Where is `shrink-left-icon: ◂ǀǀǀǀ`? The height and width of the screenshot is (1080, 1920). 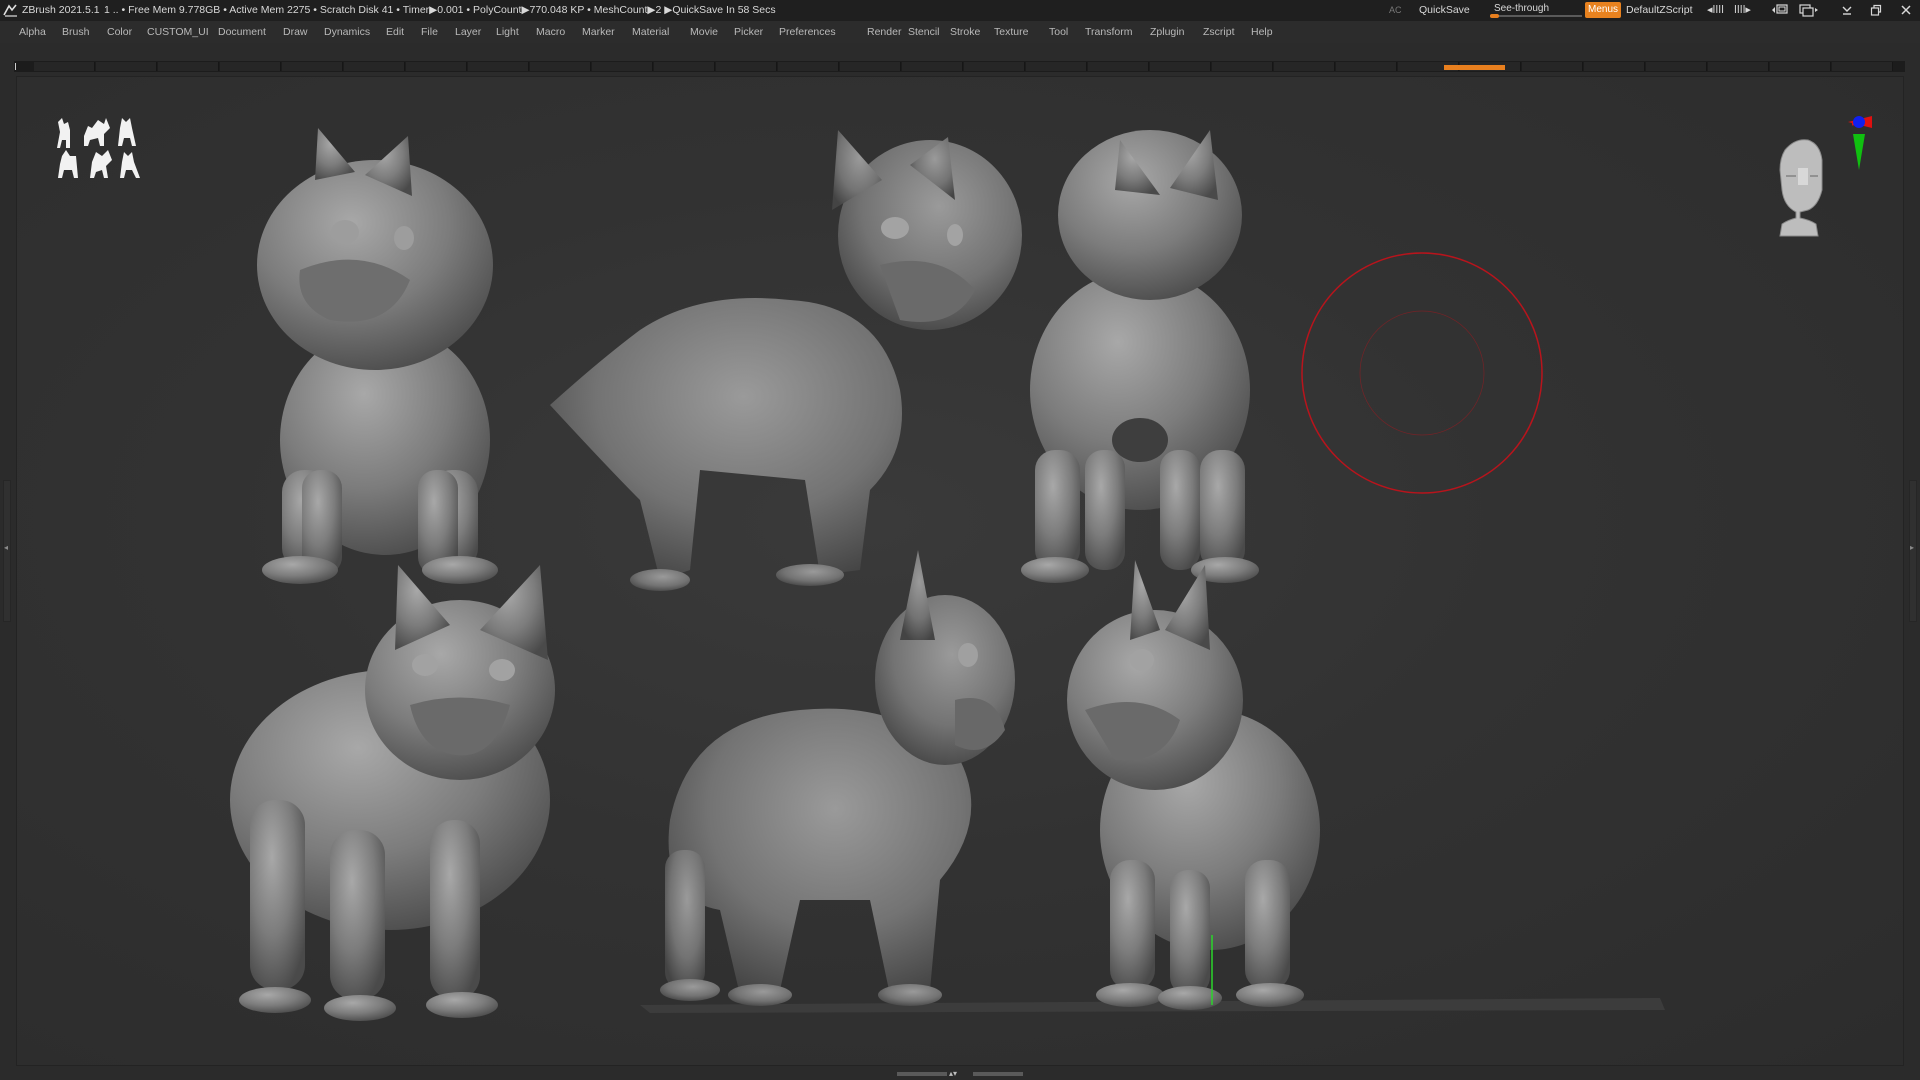
shrink-left-icon: ◂ǀǀǀǀ is located at coordinates (1715, 10).